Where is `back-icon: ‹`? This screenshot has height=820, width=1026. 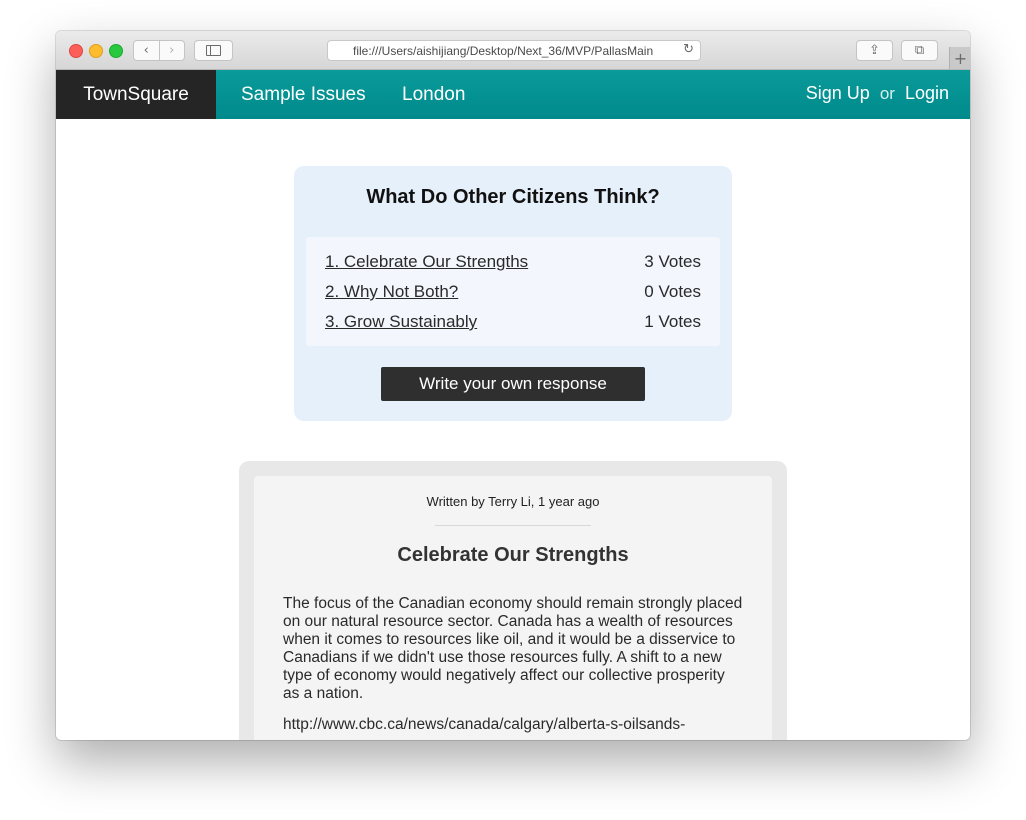 back-icon: ‹ is located at coordinates (146, 50).